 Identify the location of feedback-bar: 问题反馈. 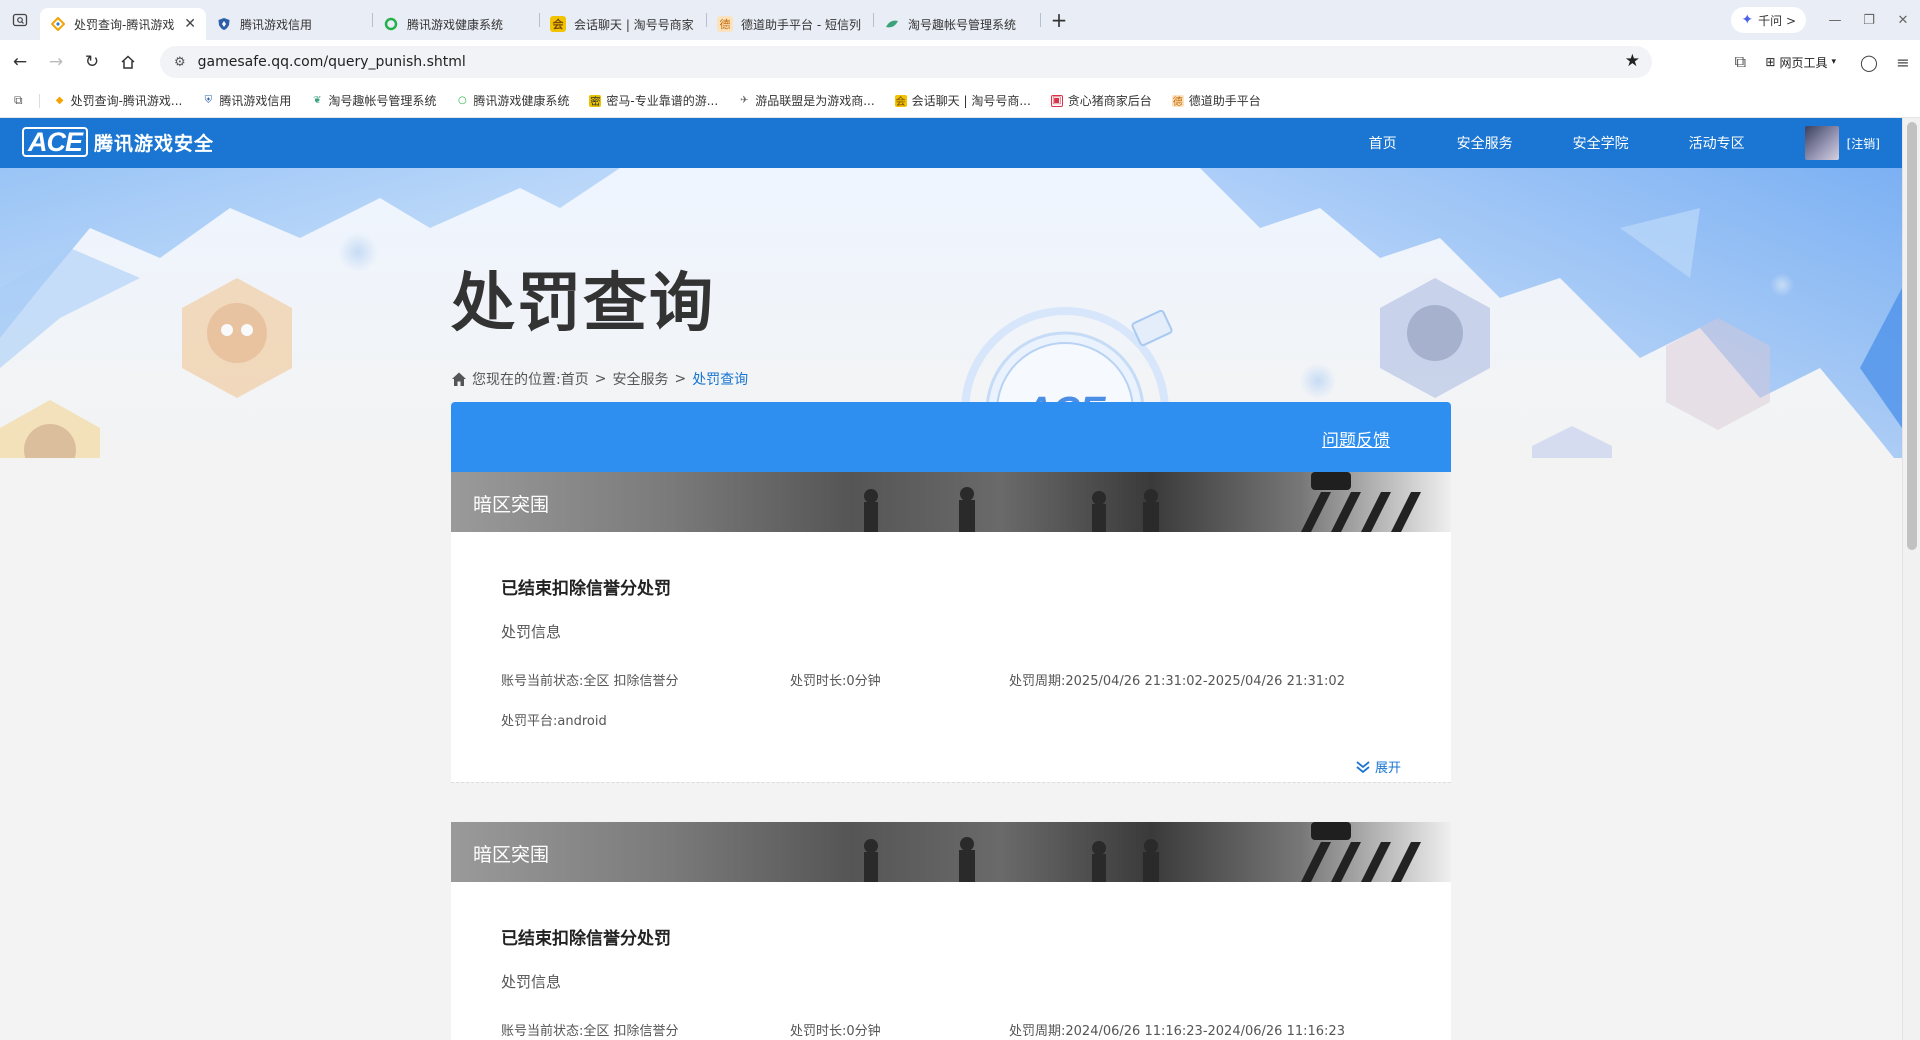
(951, 437).